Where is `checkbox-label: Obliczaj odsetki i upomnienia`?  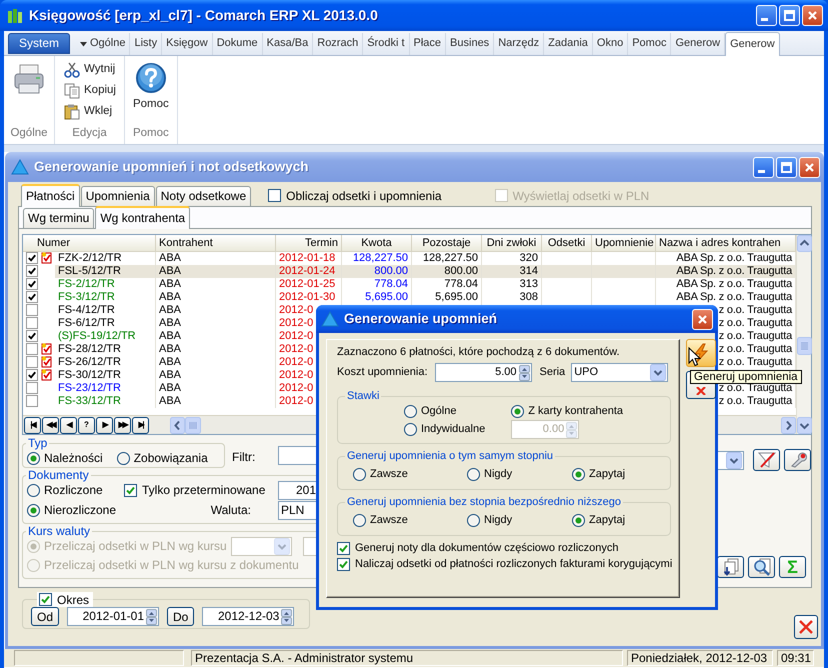 checkbox-label: Obliczaj odsetki i upomnienia is located at coordinates (364, 195).